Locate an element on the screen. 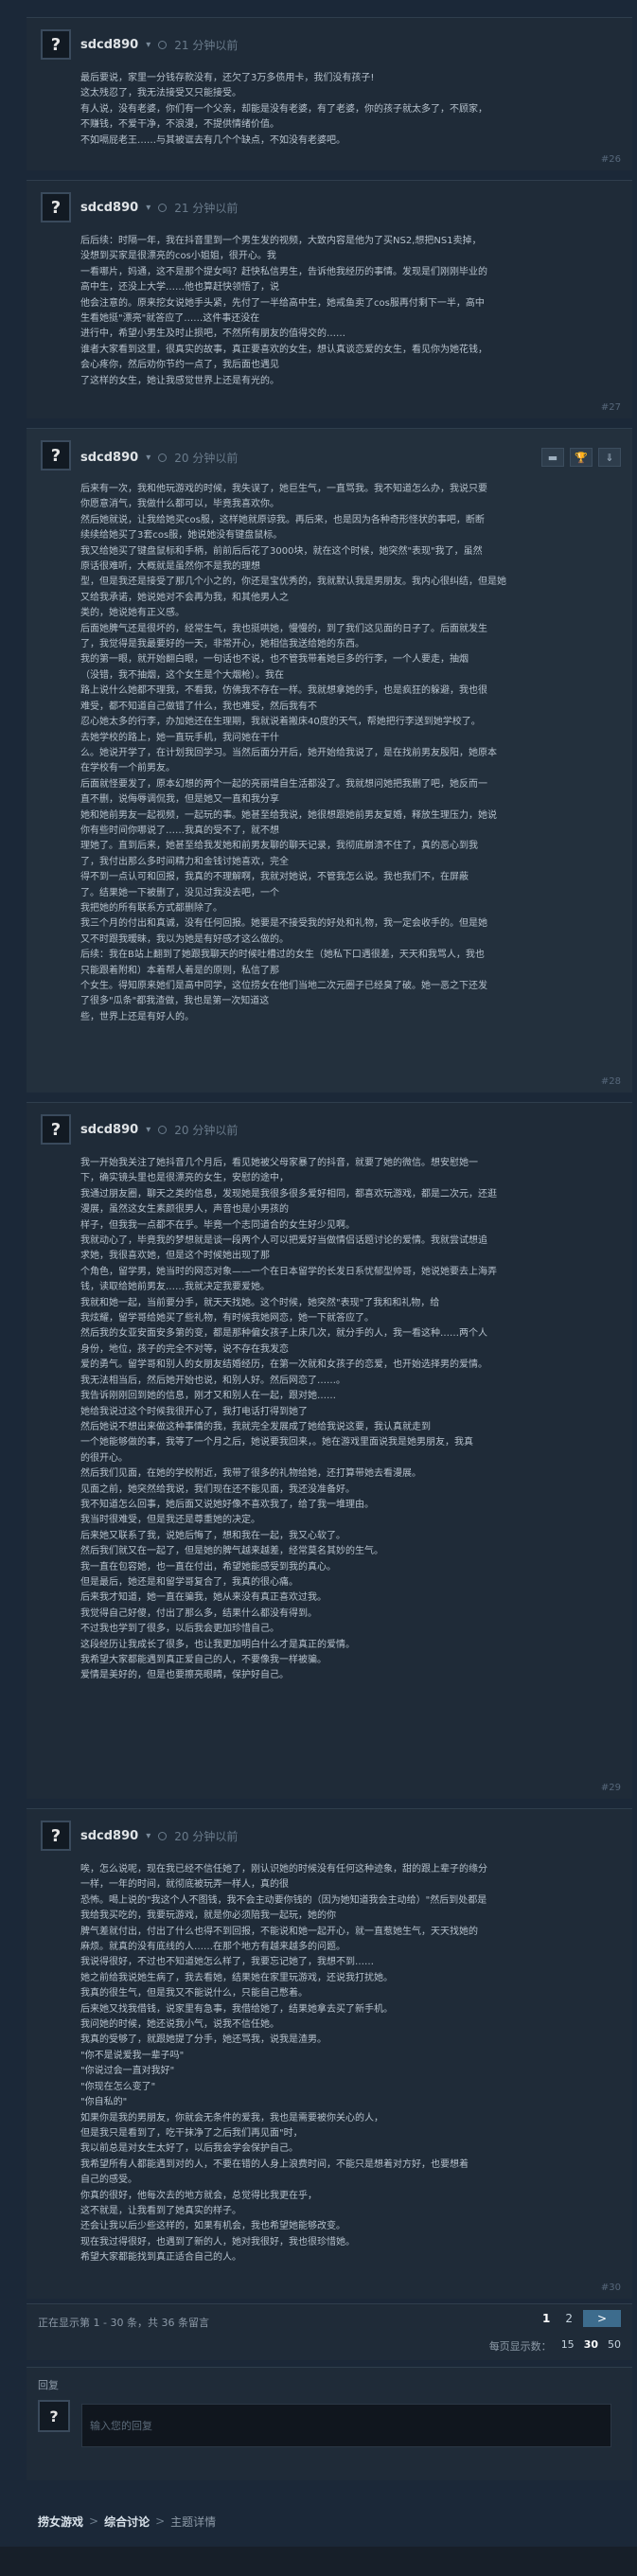 This screenshot has width=637, height=2576. floor-number: #27 is located at coordinates (611, 408).